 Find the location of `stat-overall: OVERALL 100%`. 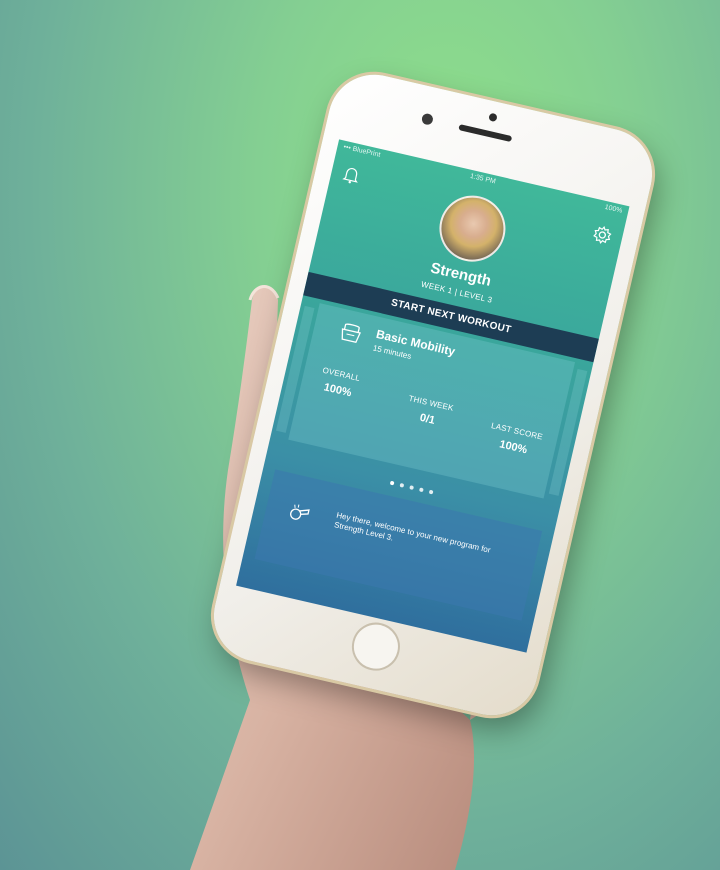

stat-overall: OVERALL 100% is located at coordinates (339, 383).